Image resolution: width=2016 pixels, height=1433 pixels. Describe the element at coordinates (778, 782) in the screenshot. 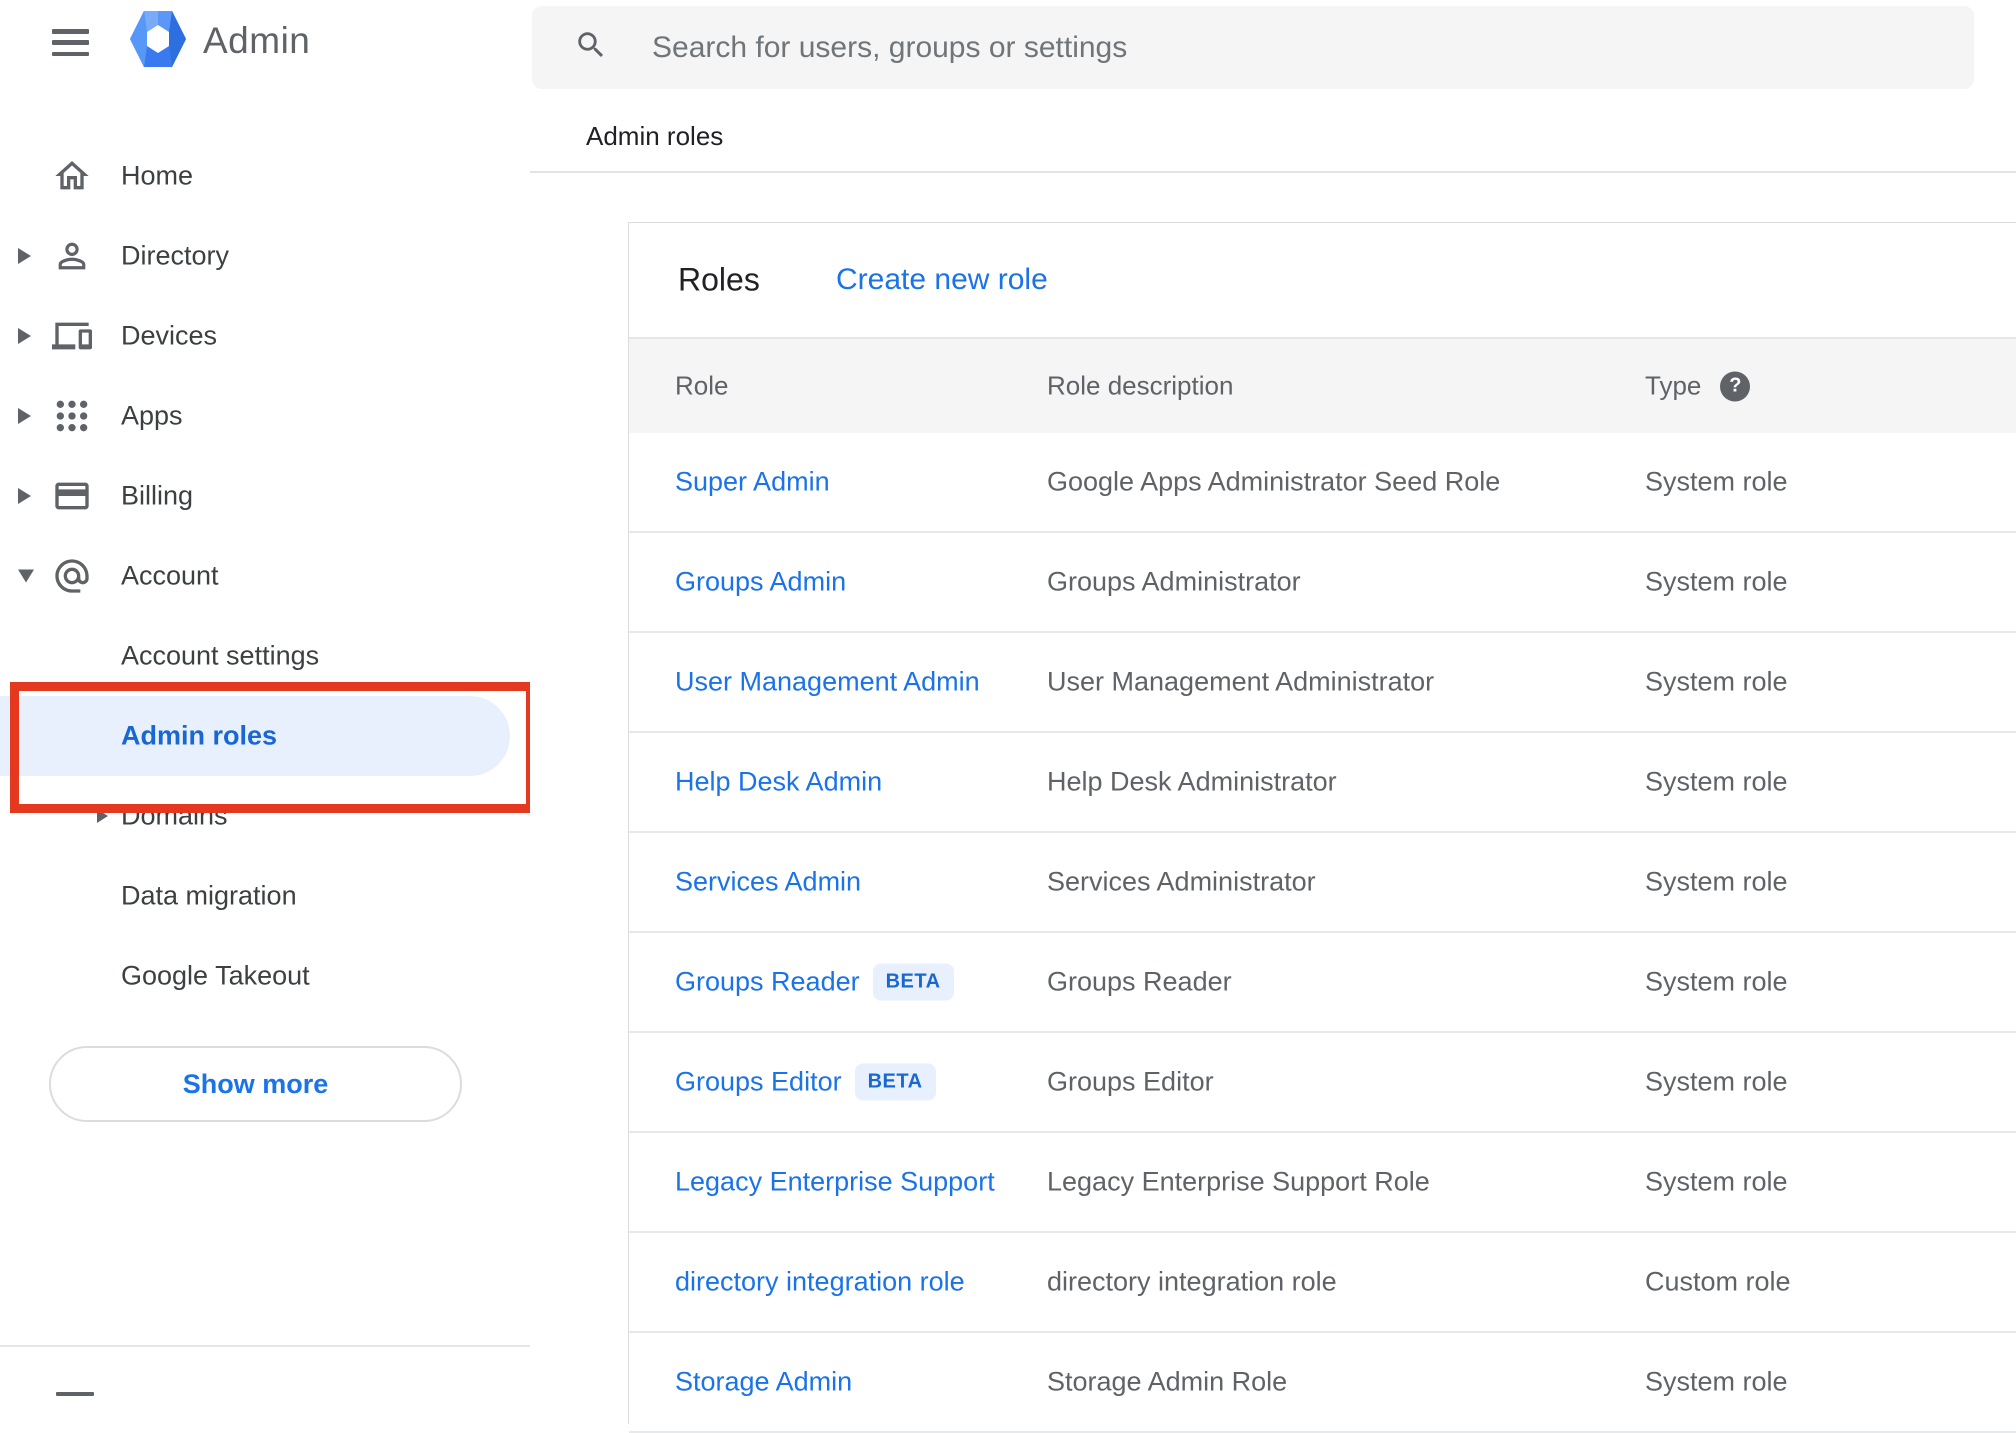

I see `role-link: Help Desk Admin` at that location.